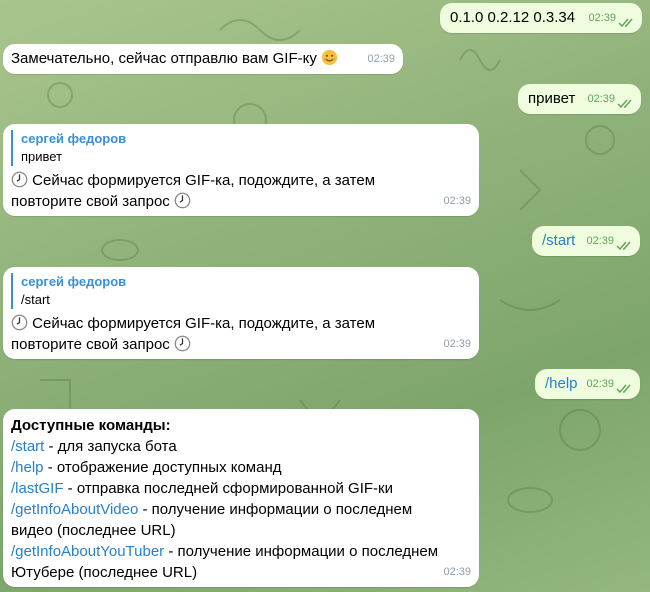  I want to click on reply-text: привет, so click(42, 156).